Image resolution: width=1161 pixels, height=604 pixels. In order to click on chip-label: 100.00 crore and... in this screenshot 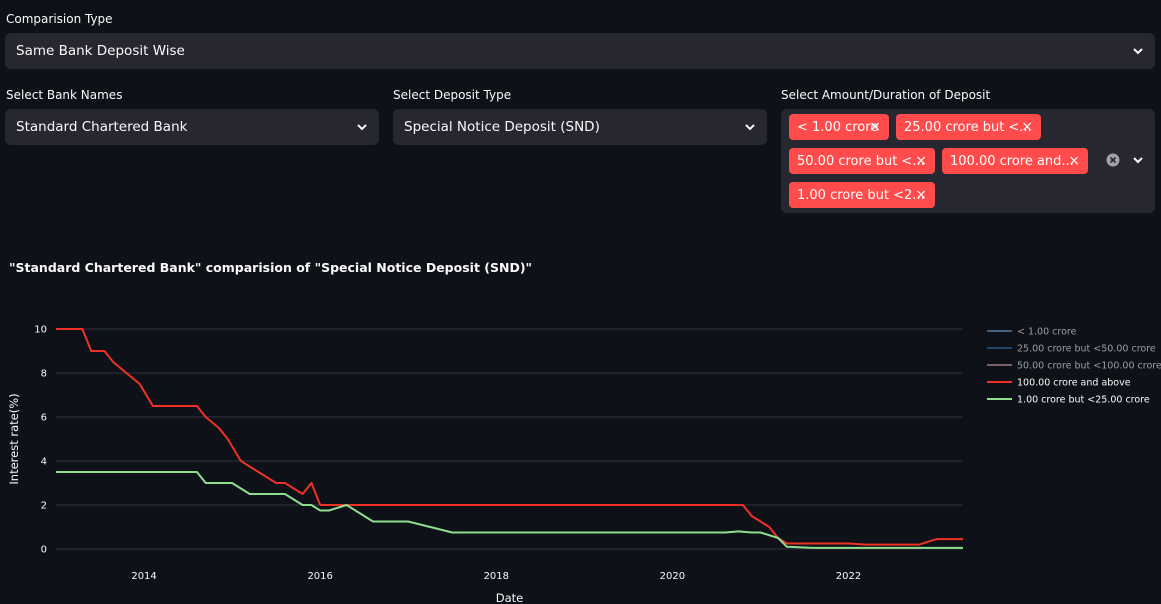, I will do `click(1012, 161)`.